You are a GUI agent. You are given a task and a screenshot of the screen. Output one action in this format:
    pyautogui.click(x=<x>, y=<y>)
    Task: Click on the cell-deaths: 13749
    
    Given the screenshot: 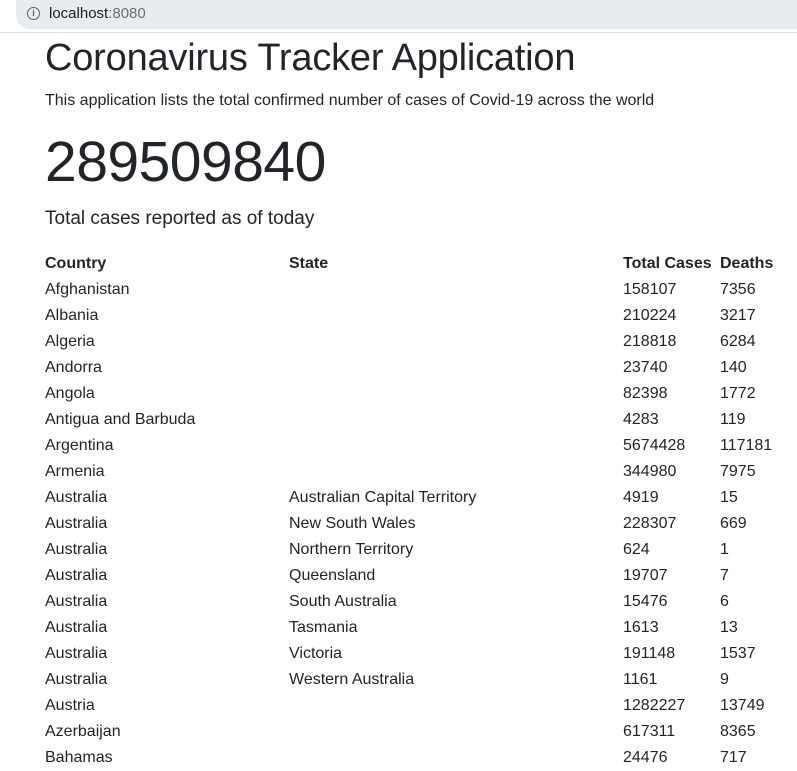 What is the action you would take?
    pyautogui.click(x=742, y=705)
    